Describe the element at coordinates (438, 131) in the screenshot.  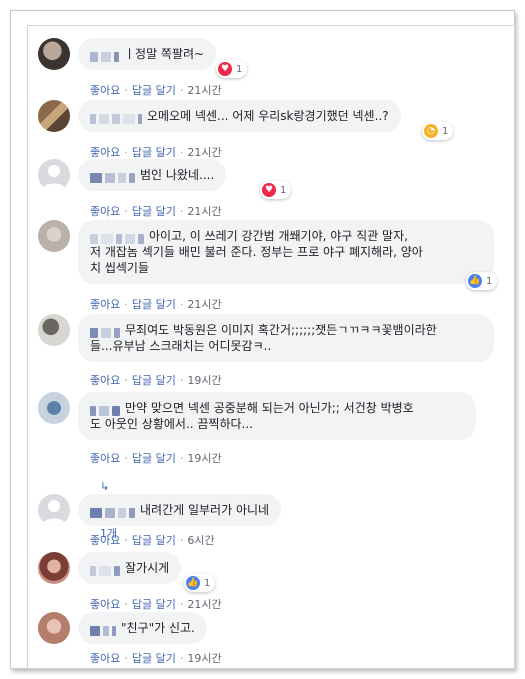
I see `reaction-badge: ◔ 1` at that location.